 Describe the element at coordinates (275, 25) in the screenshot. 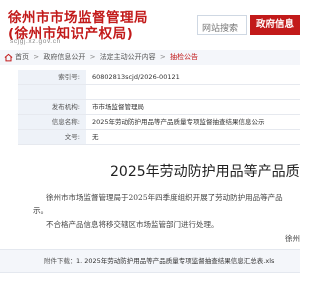

I see `search-scope-button: 政府信息` at that location.